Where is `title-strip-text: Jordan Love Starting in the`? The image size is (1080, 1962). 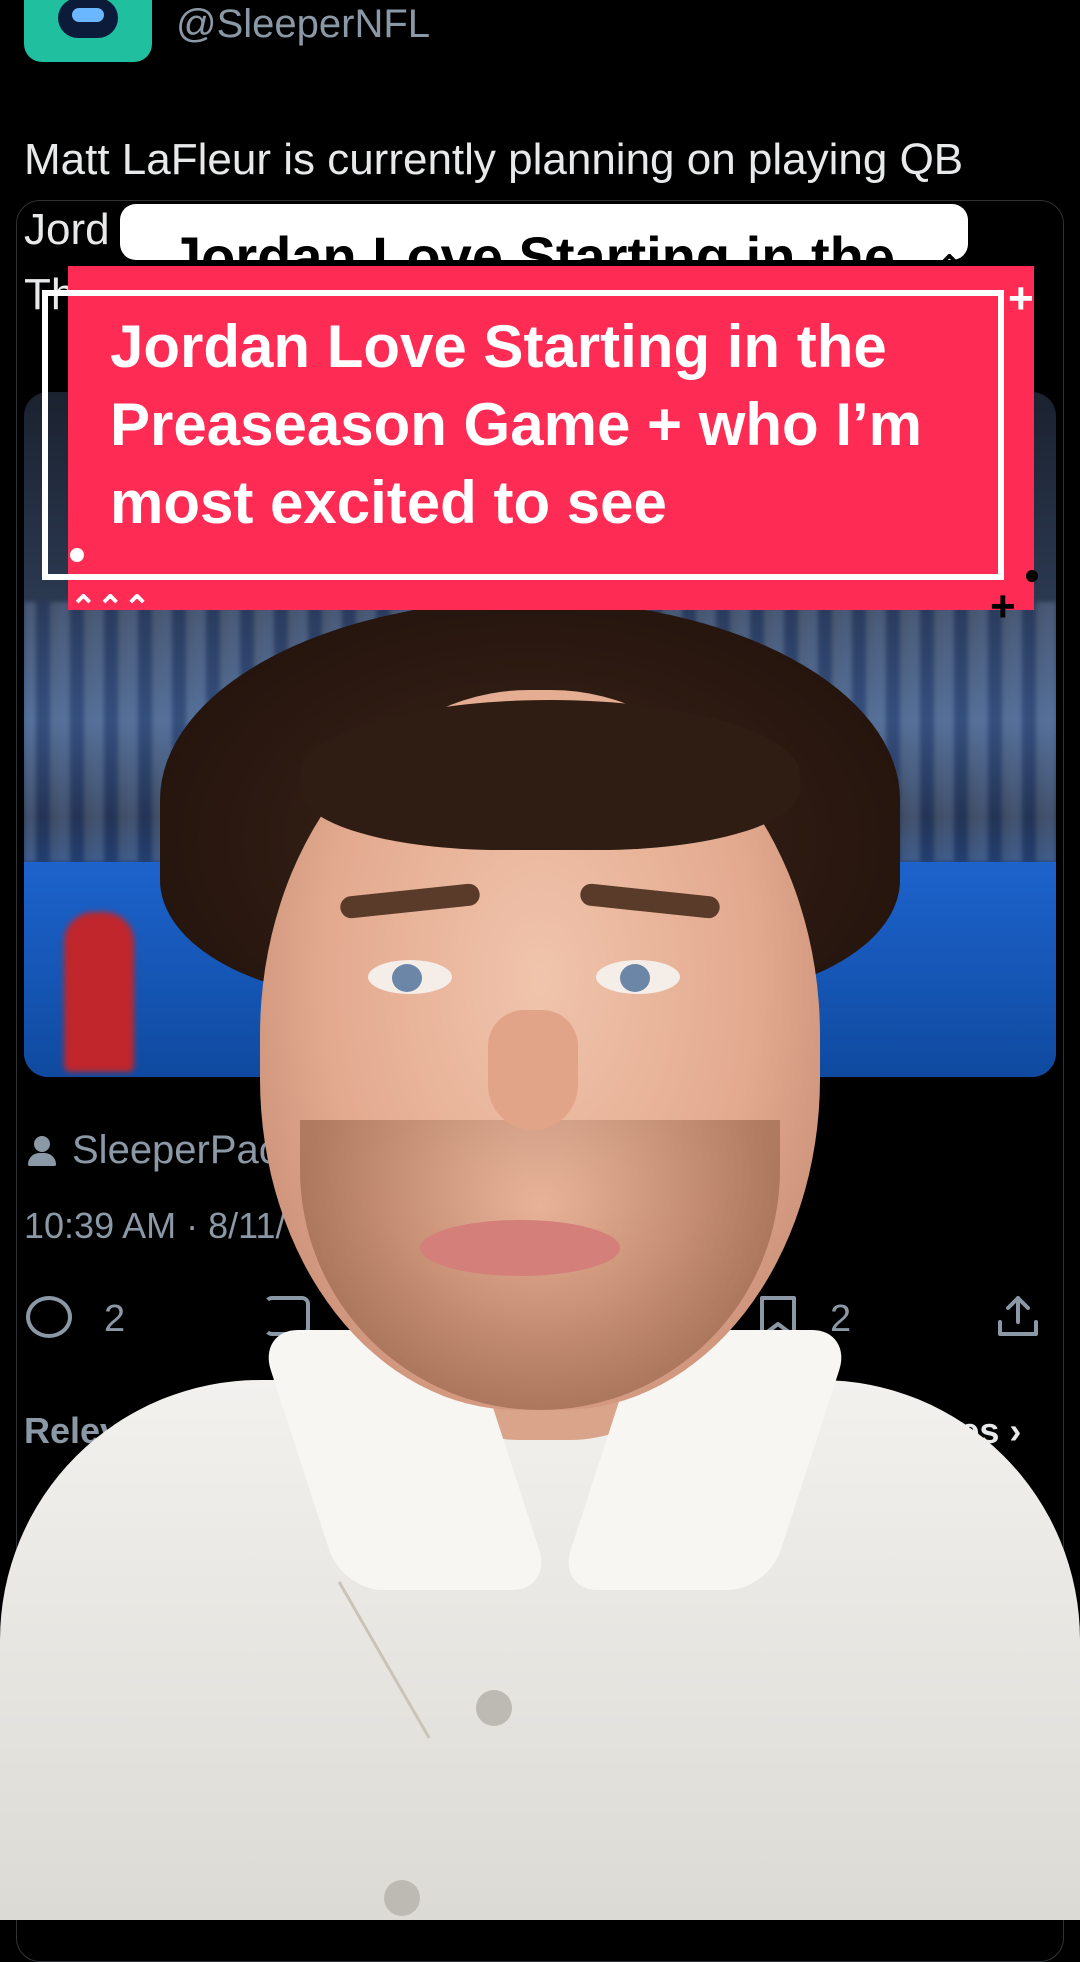 title-strip-text: Jordan Love Starting in the is located at coordinates (532, 242).